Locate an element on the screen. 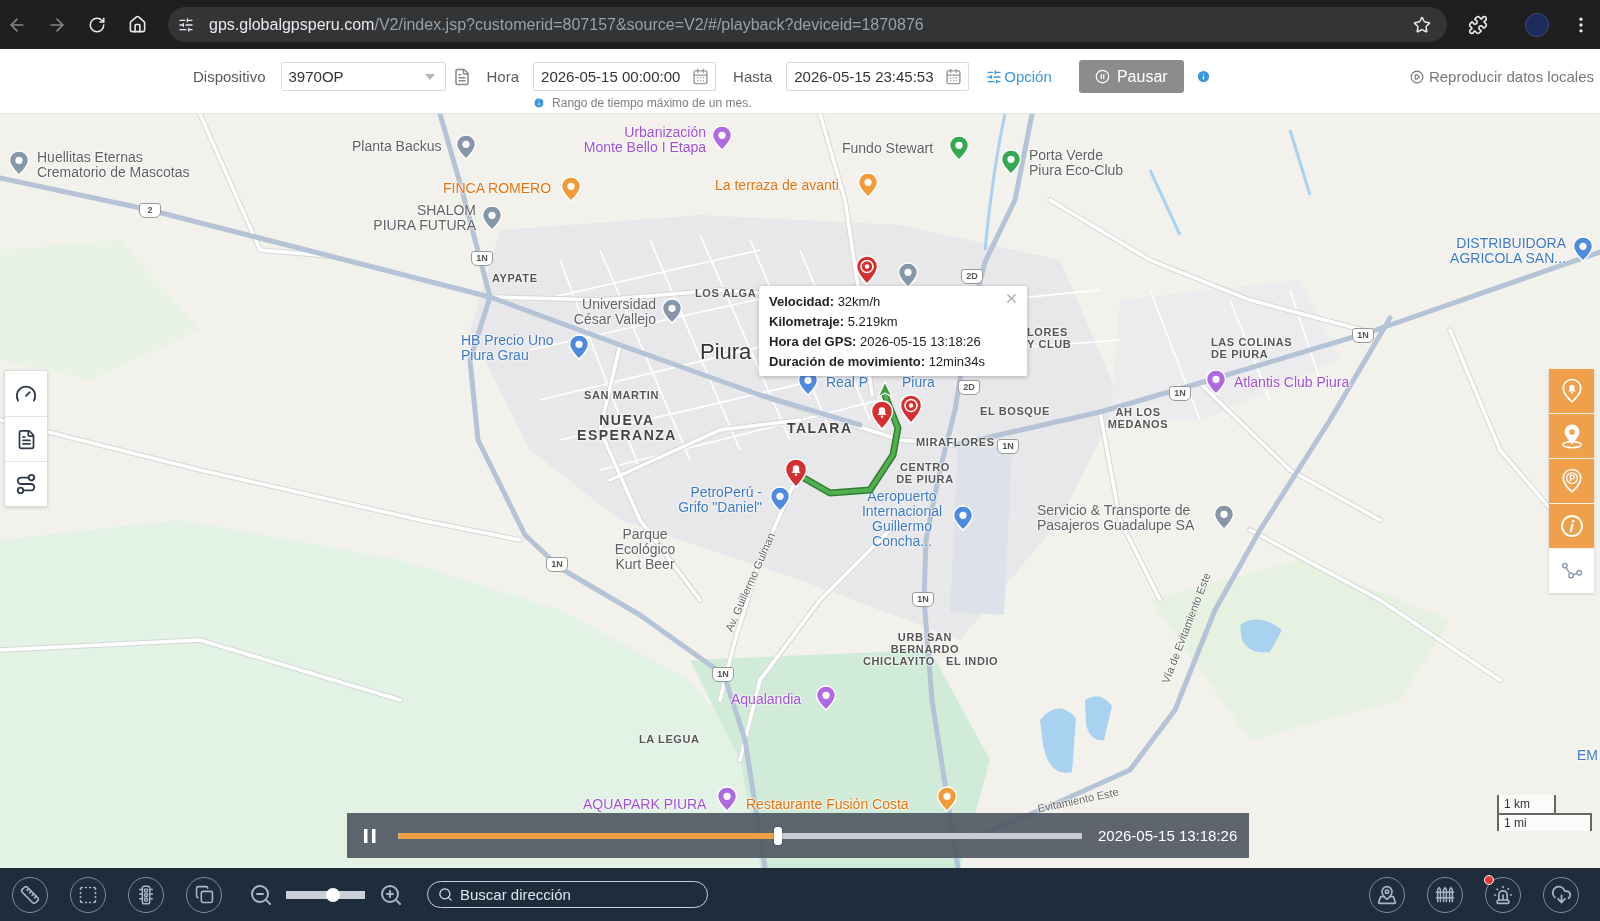  slider-thumb is located at coordinates (333, 894).